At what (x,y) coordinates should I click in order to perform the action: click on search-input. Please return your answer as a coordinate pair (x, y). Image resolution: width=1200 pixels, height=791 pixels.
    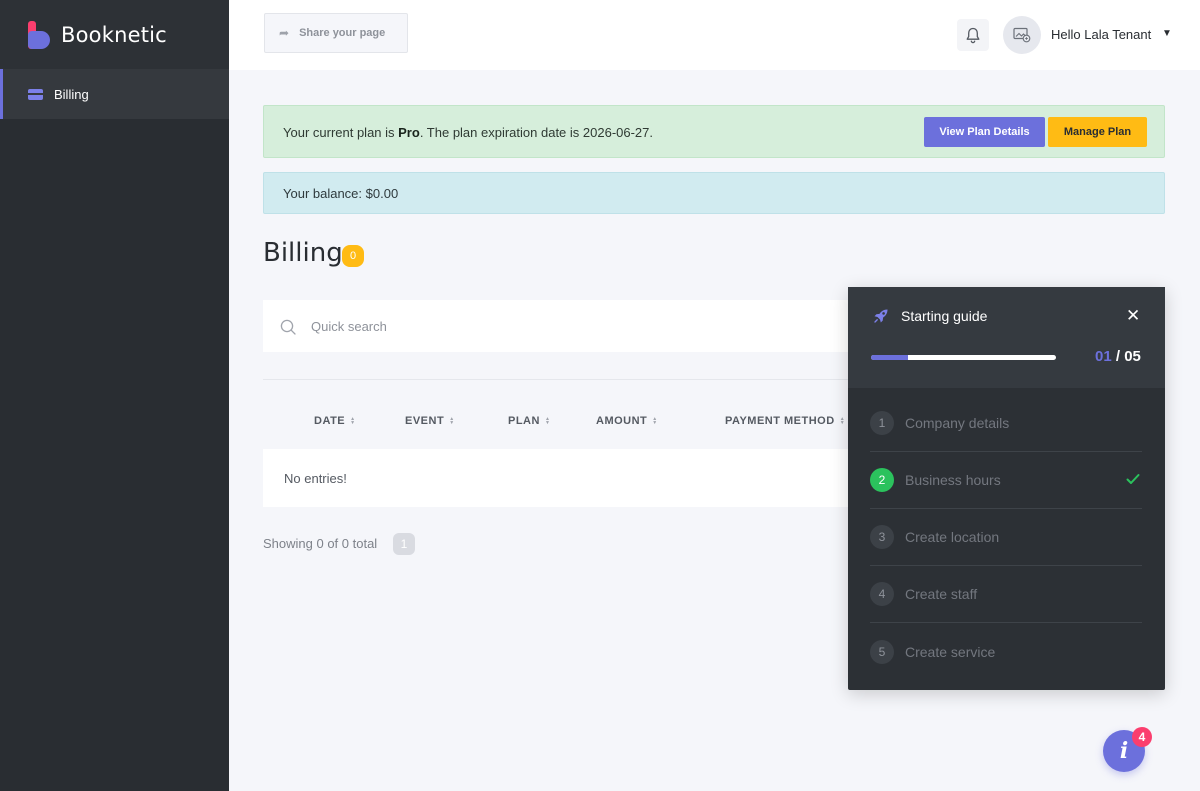
    Looking at the image, I should click on (561, 326).